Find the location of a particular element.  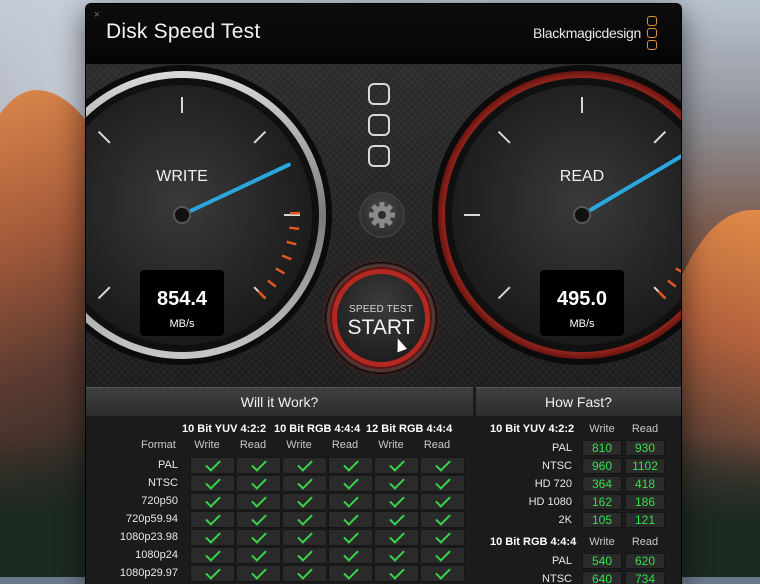

start-button: SPEED TEST START is located at coordinates (381, 318).